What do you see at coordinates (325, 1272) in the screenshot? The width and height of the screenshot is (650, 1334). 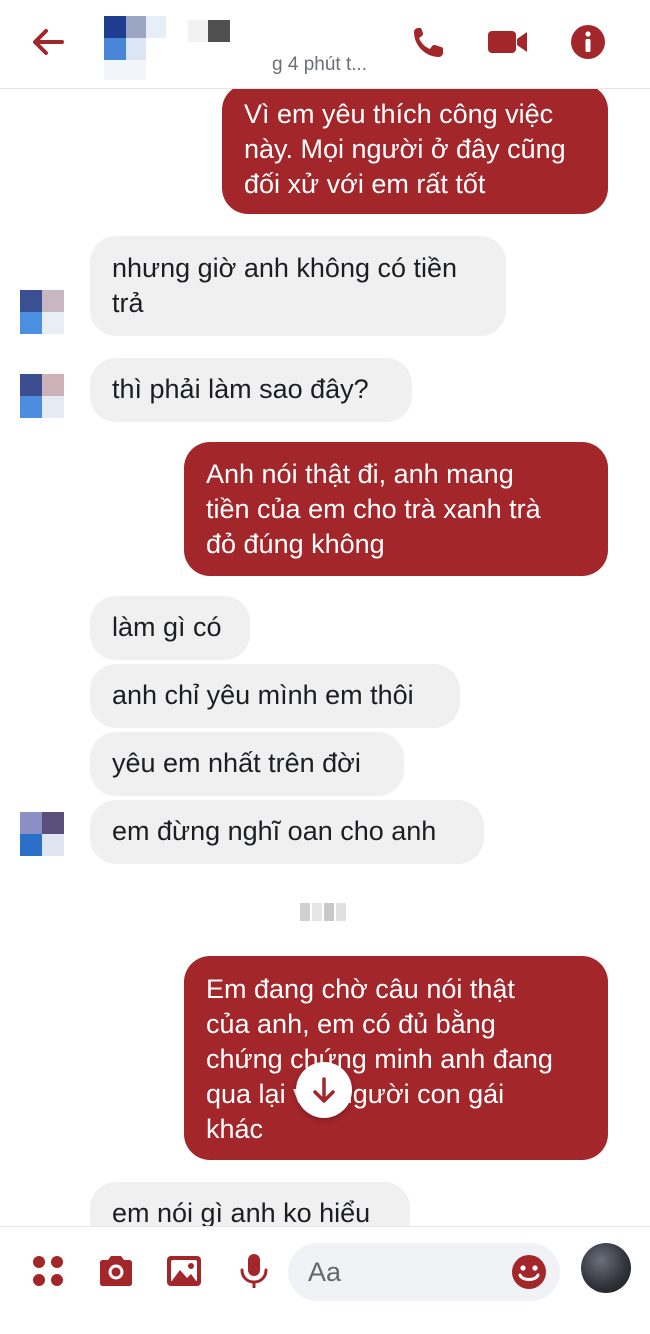 I see `message-input-placeholder: Aa` at bounding box center [325, 1272].